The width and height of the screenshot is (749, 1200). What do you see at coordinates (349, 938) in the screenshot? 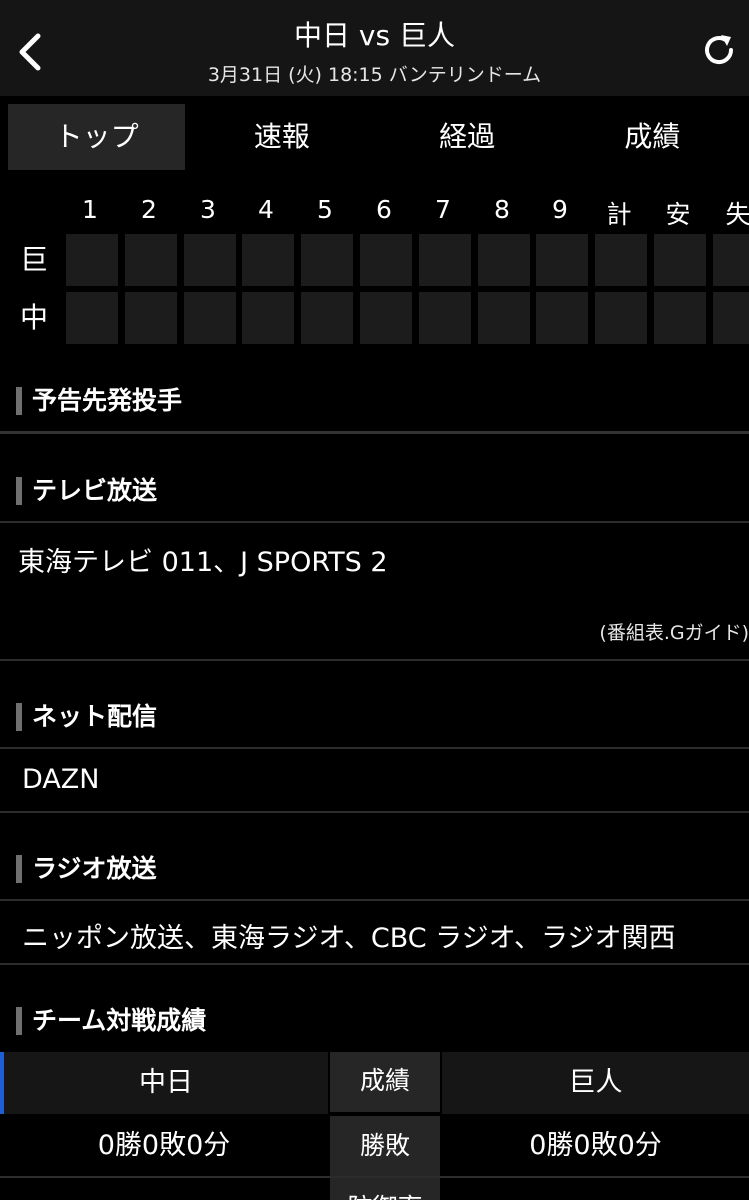
I see `radio-stations: ニッポン放送、東海ラジオ、CBC ラジオ、ラジオ関西` at bounding box center [349, 938].